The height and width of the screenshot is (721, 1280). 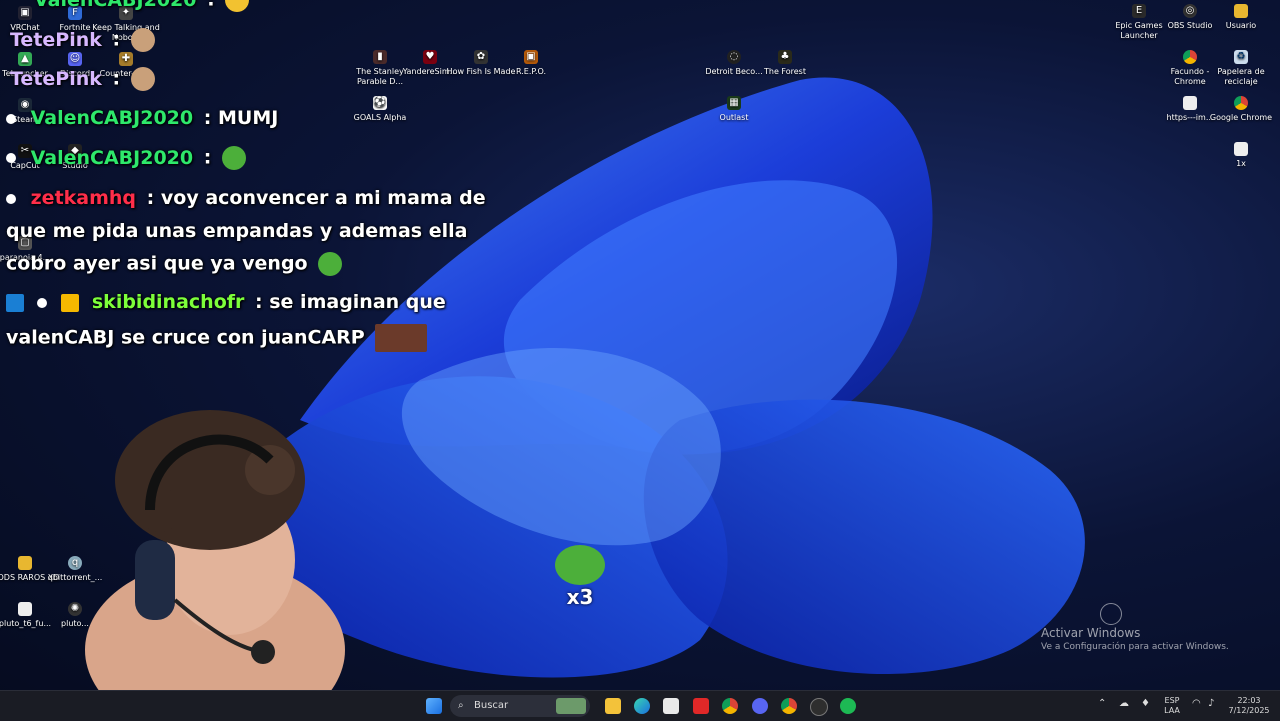 I want to click on desktop-icon-usuario: Usuario, so click(x=1241, y=17).